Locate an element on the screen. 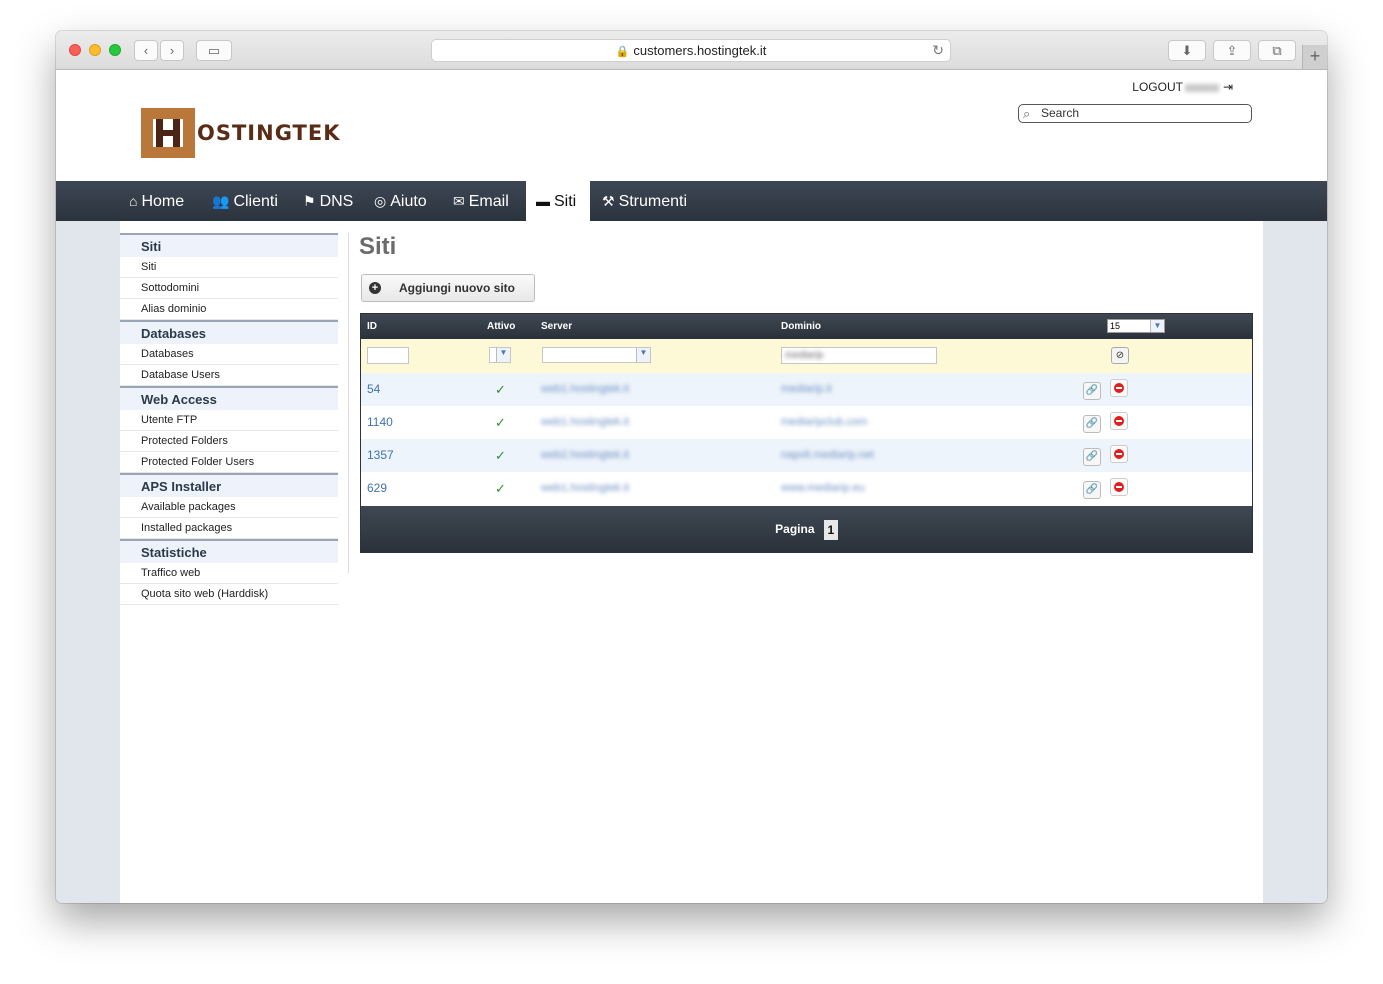 The width and height of the screenshot is (1383, 984). lock-icon: 🔒 is located at coordinates (622, 52).